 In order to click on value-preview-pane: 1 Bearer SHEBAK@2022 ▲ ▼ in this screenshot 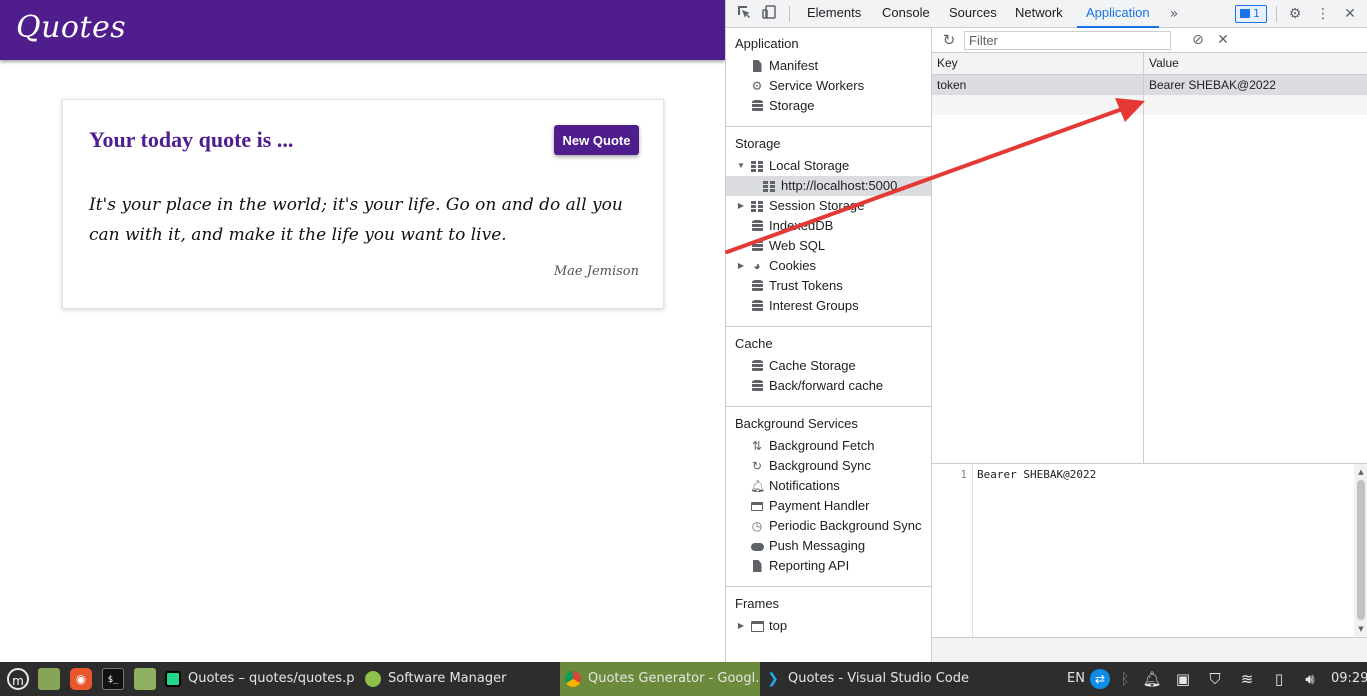, I will do `click(1149, 550)`.